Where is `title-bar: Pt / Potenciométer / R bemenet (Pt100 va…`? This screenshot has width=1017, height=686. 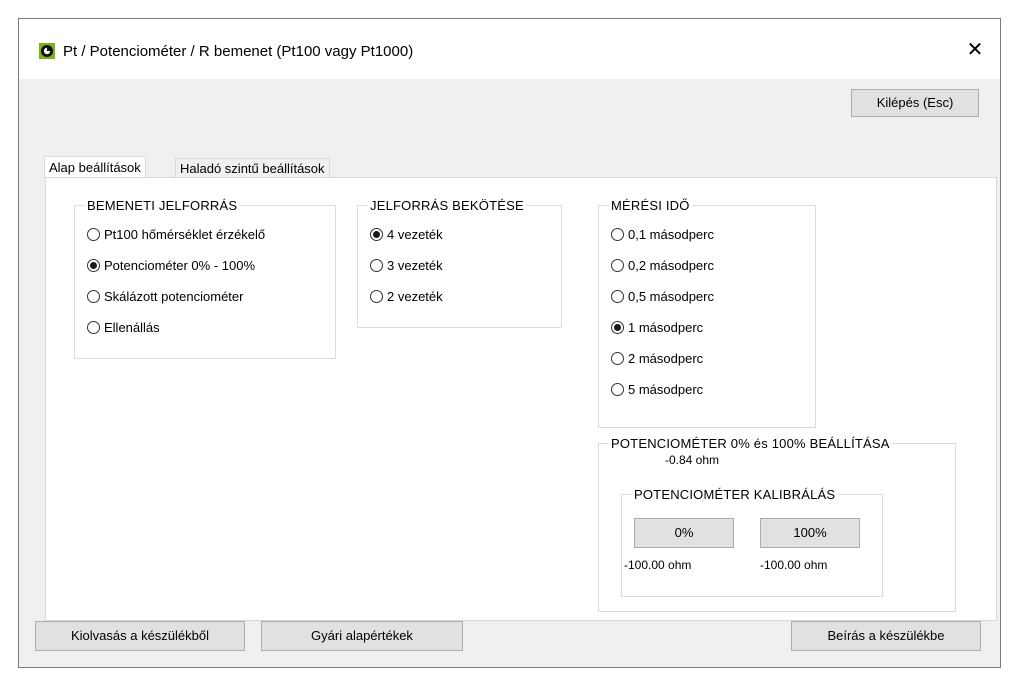
title-bar: Pt / Potenciométer / R bemenet (Pt100 va… is located at coordinates (509, 49).